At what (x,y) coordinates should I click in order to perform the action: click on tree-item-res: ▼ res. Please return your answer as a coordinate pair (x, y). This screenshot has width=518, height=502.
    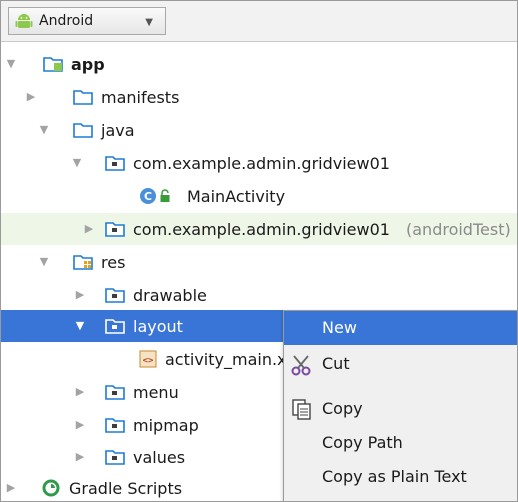
    Looking at the image, I should click on (259, 262).